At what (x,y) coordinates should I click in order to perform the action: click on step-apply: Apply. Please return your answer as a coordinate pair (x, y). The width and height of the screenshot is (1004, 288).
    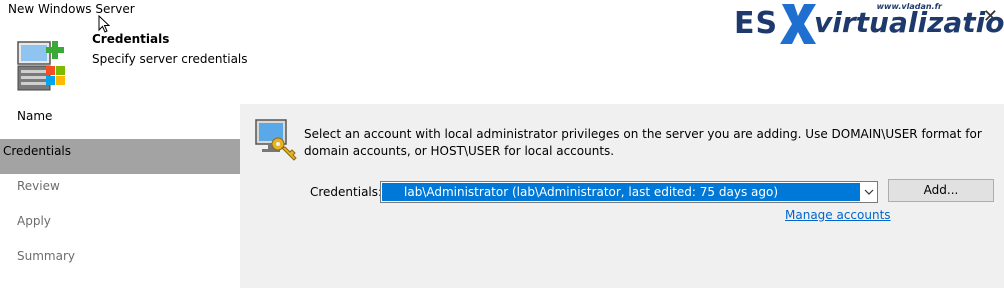
    Looking at the image, I should click on (120, 226).